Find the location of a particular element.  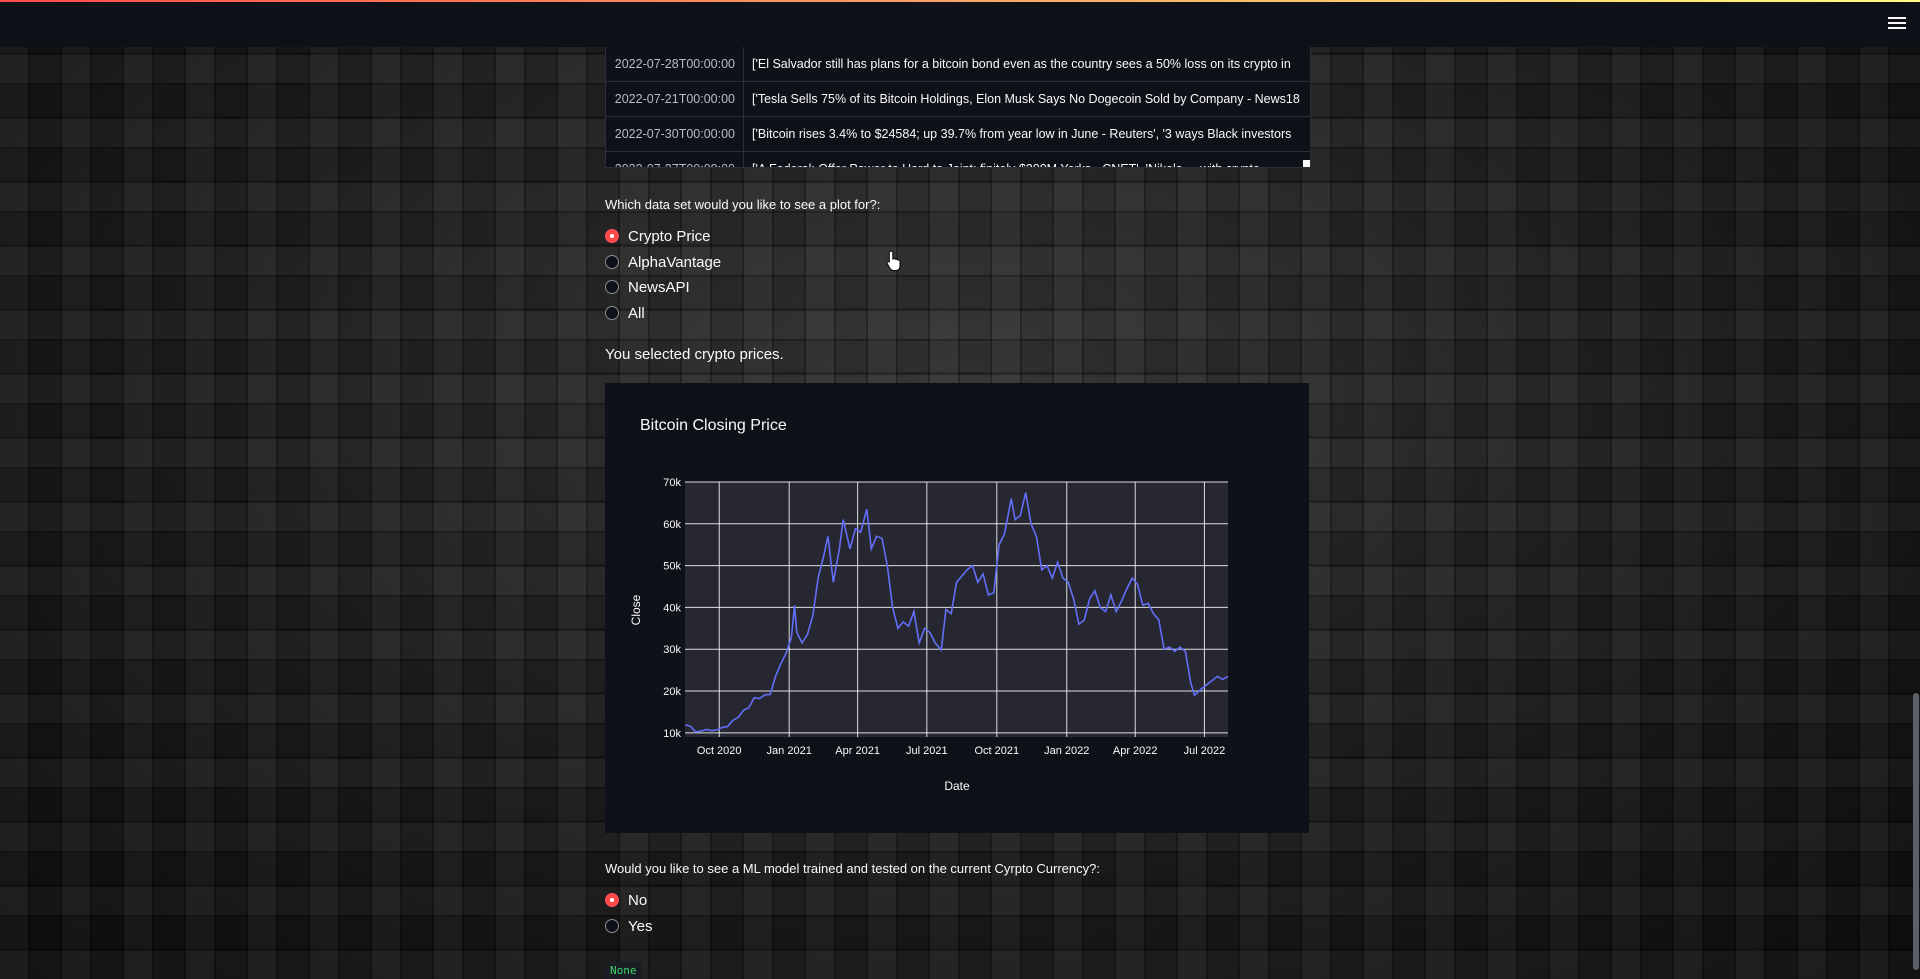

radio-label: No is located at coordinates (638, 900).